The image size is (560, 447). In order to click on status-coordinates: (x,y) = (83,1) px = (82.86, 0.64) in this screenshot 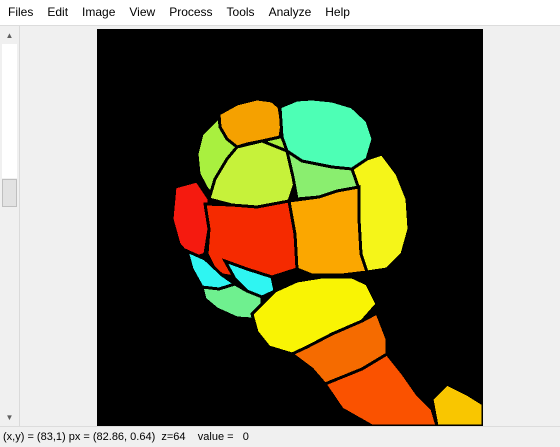, I will do `click(79, 437)`.